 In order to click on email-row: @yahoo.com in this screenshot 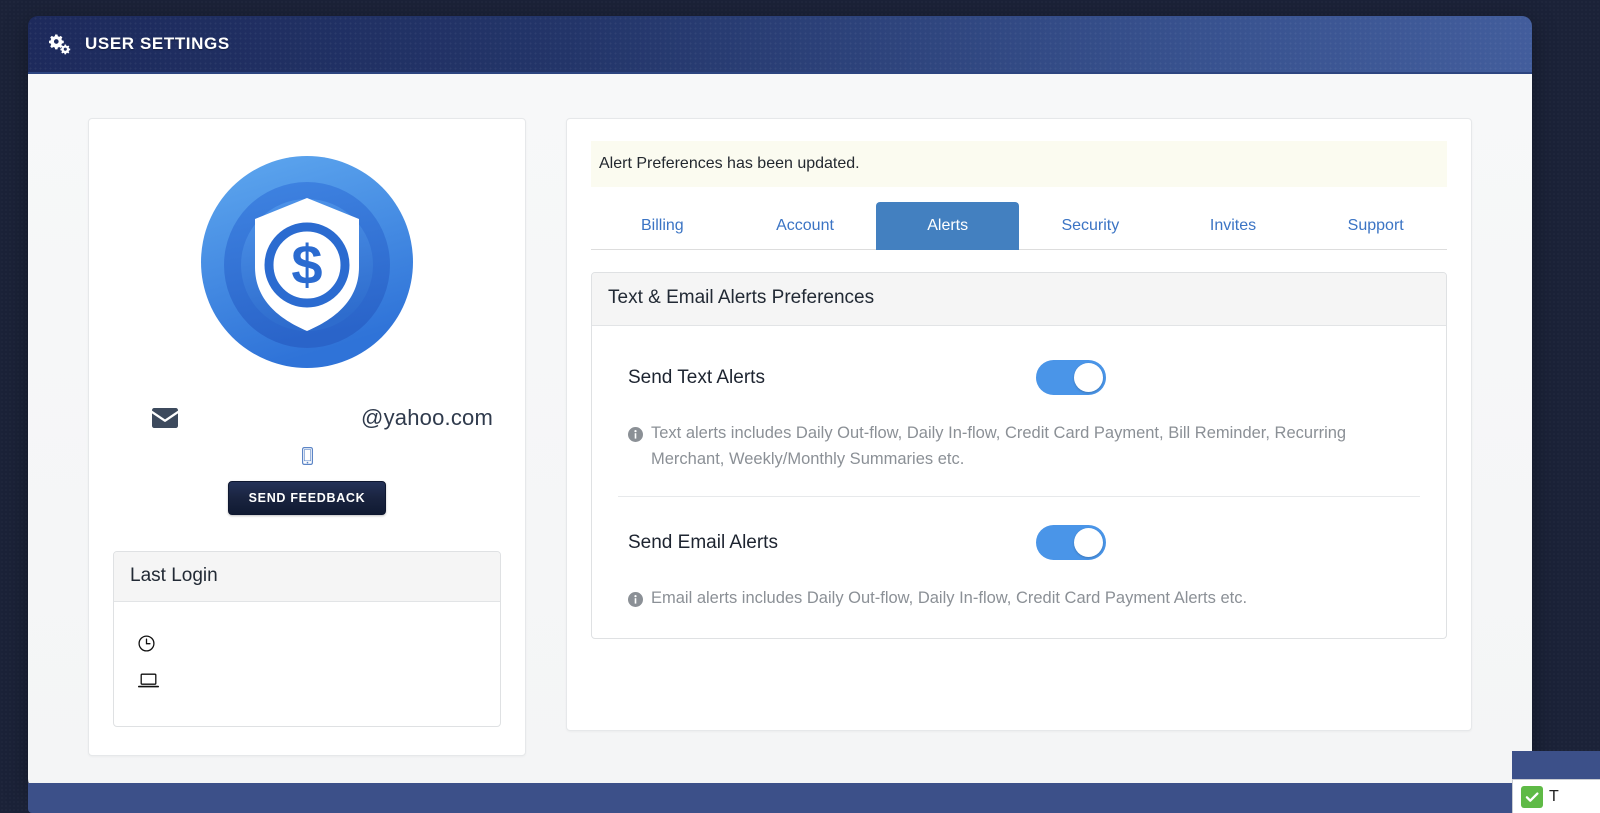, I will do `click(322, 418)`.